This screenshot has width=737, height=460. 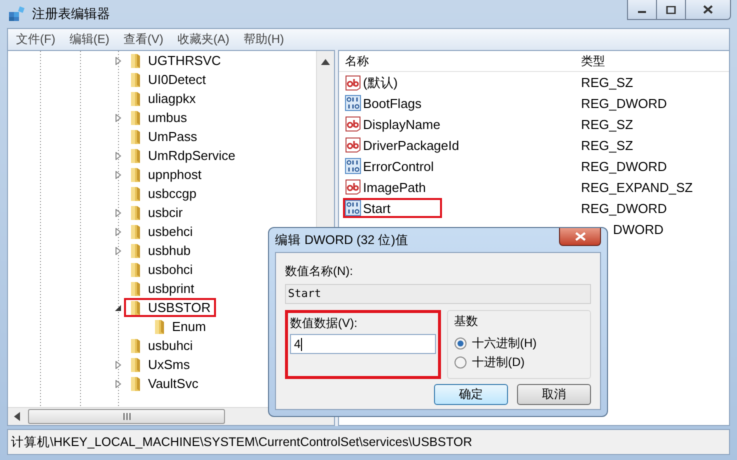 What do you see at coordinates (341, 240) in the screenshot?
I see `dialog-title: 编辑 DWORD (32 位)值` at bounding box center [341, 240].